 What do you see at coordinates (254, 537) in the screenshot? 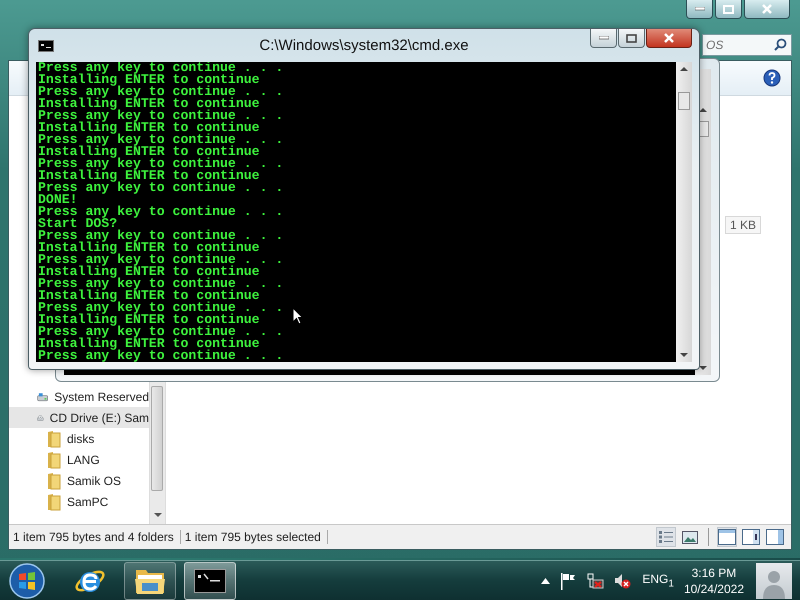
I see `status-text: 1 item 795 bytes selected` at bounding box center [254, 537].